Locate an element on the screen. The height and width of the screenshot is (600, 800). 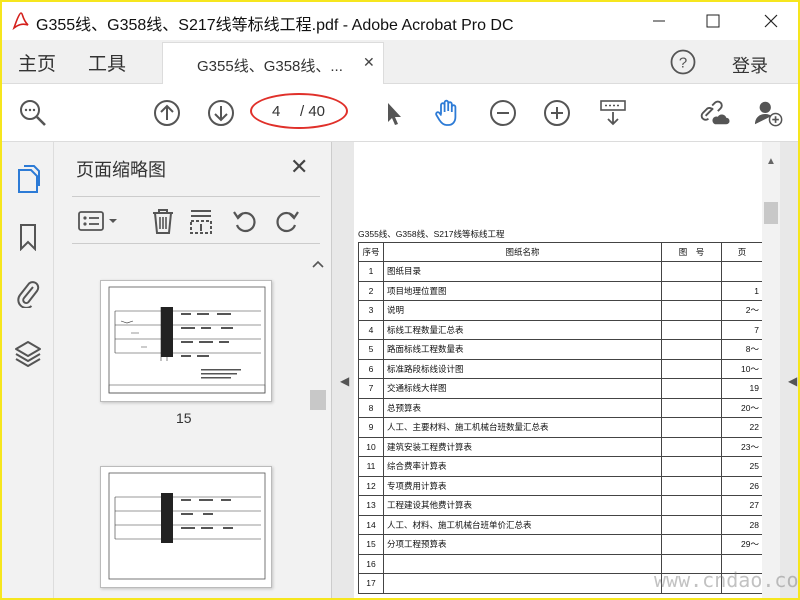
row-number: 11 is located at coordinates (371, 466).